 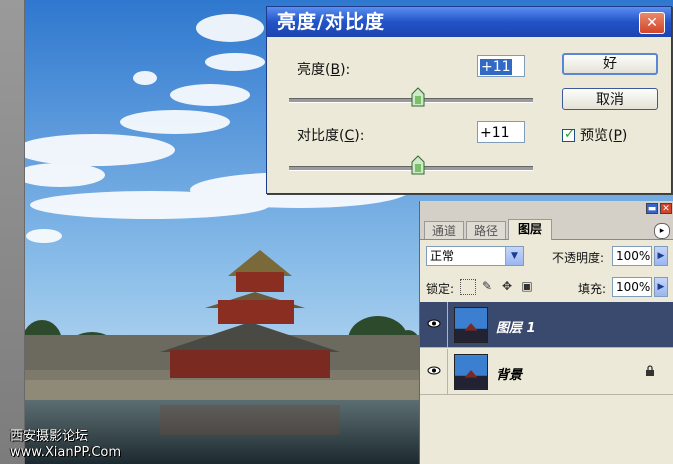 What do you see at coordinates (610, 99) in the screenshot?
I see `cancel-button: 取消` at bounding box center [610, 99].